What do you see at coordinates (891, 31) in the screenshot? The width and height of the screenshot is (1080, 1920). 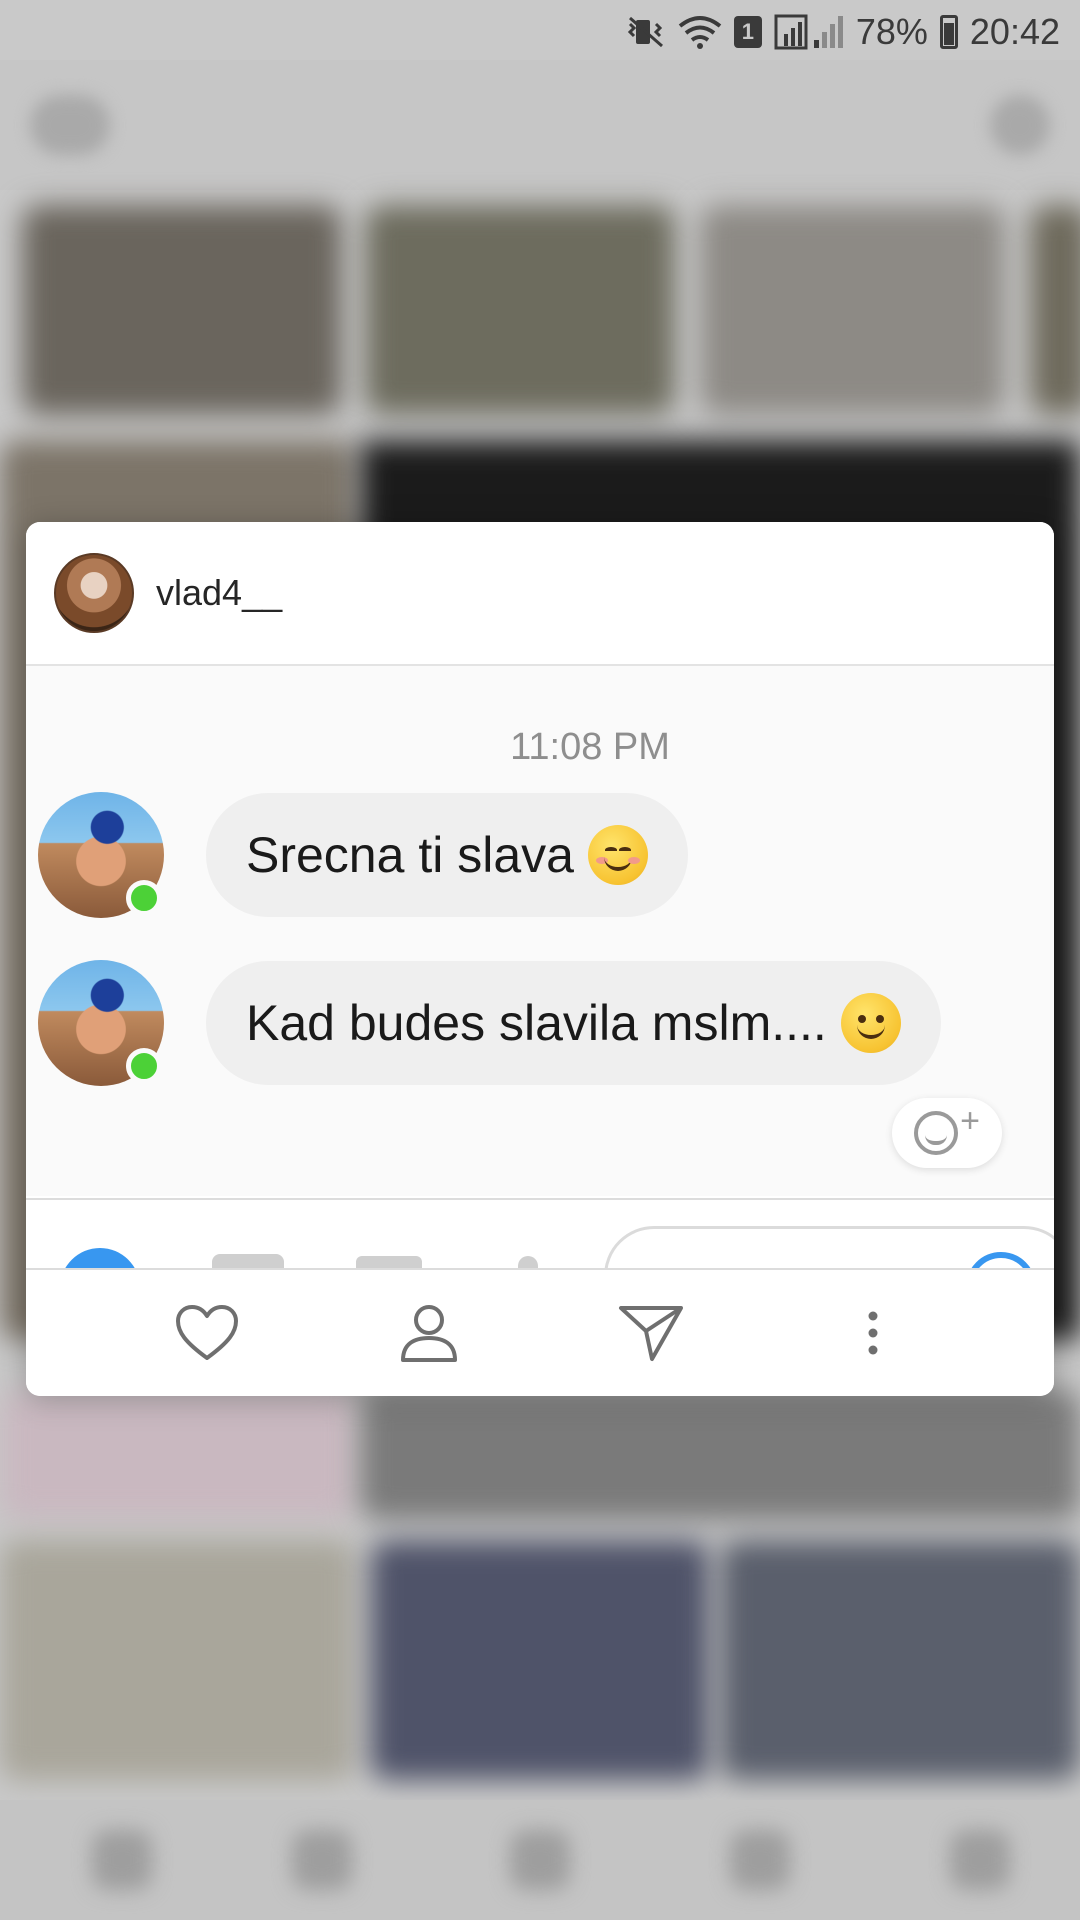 I see `battery-percent: 78%` at bounding box center [891, 31].